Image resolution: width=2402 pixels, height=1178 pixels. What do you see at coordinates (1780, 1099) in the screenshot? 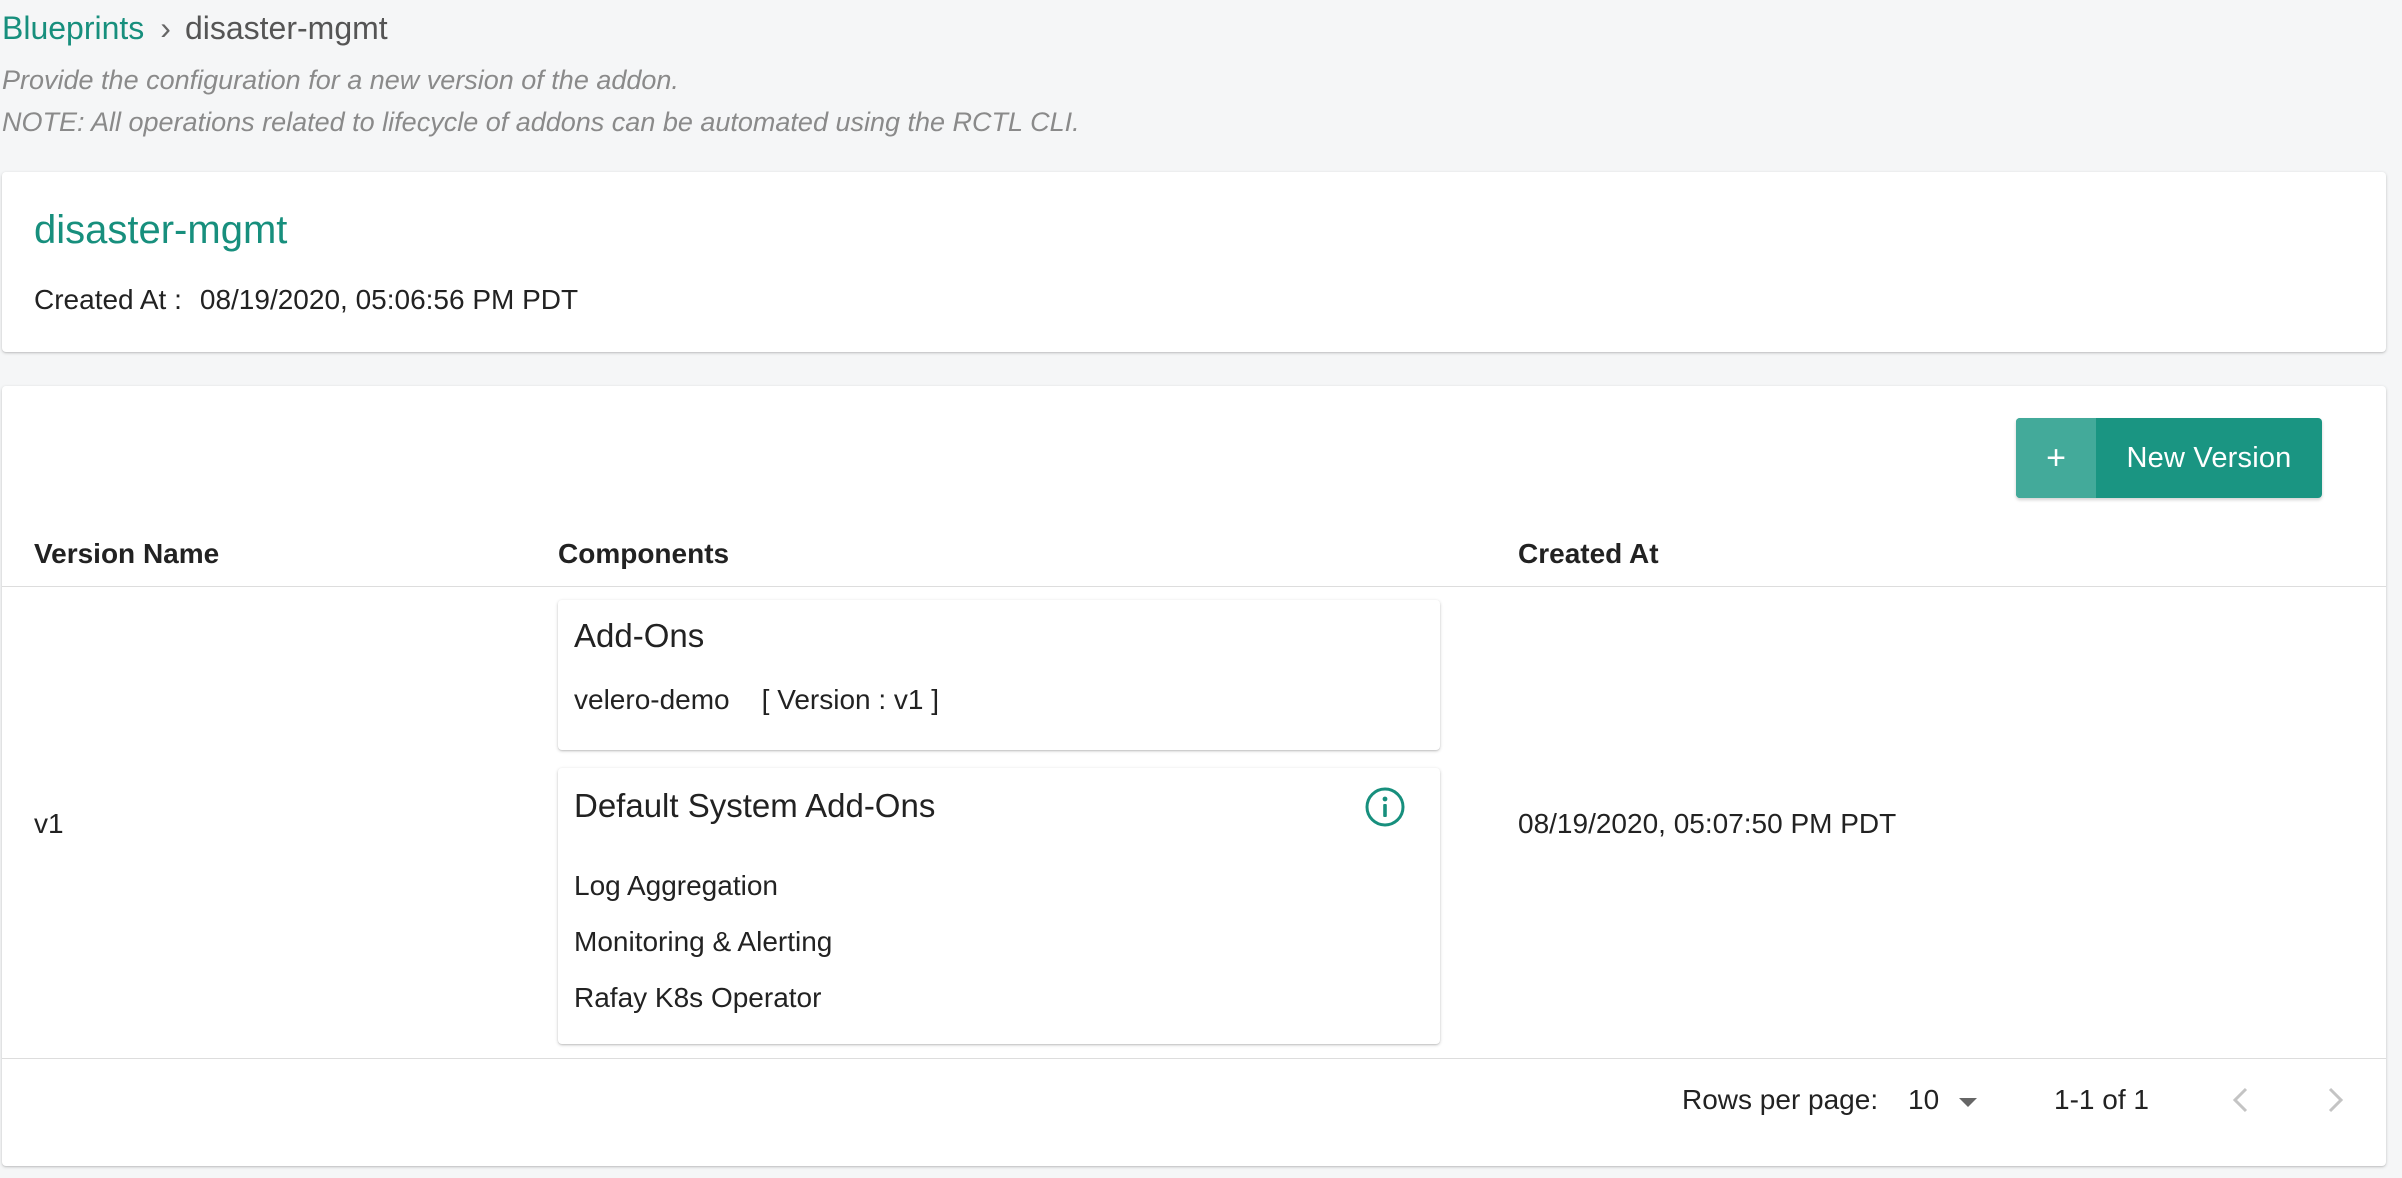
I see `rows-per-page-label: Rows per page:` at bounding box center [1780, 1099].